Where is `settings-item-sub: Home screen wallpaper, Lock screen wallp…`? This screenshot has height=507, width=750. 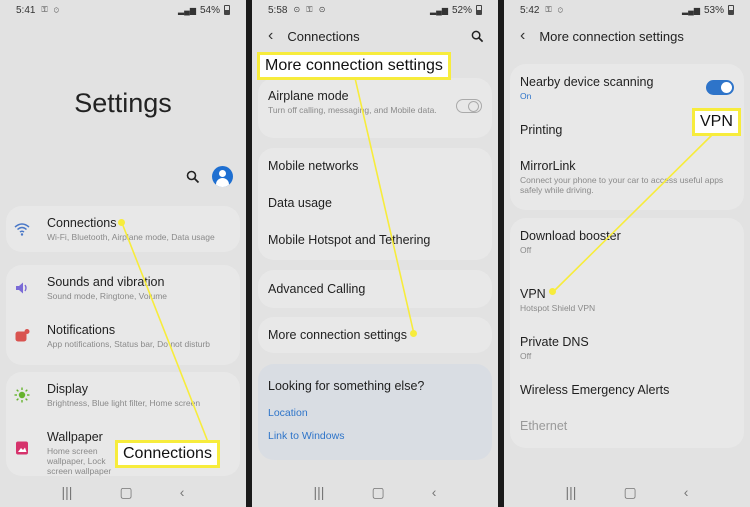
settings-item-sub: Home screen wallpaper, Lock screen wallp… is located at coordinates (79, 461).